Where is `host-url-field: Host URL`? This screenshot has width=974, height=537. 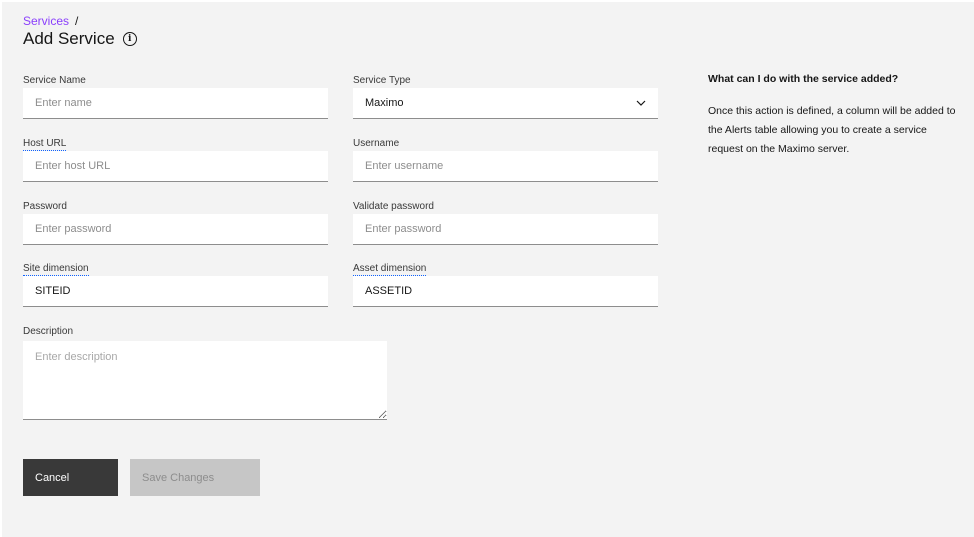 host-url-field: Host URL is located at coordinates (175, 157).